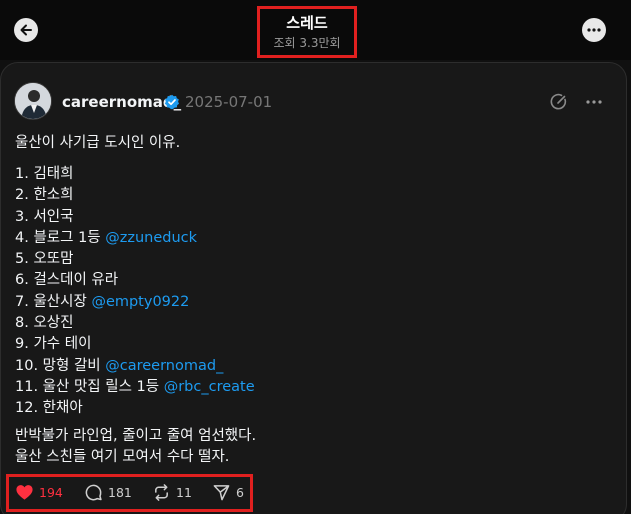 Image resolution: width=631 pixels, height=514 pixels. Describe the element at coordinates (307, 23) in the screenshot. I see `page-title: 스레드` at that location.